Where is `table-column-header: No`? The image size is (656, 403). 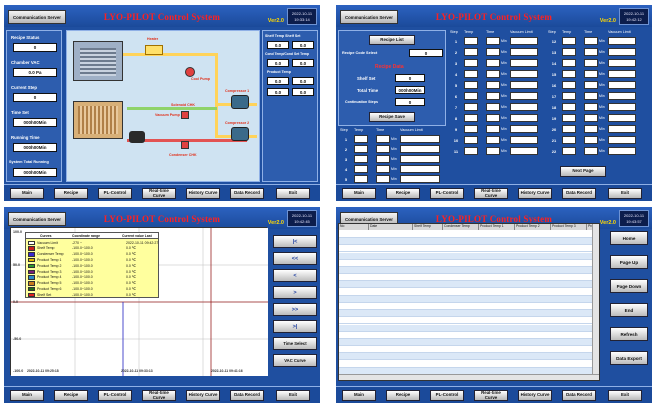
table-column-header: No is located at coordinates (354, 227).